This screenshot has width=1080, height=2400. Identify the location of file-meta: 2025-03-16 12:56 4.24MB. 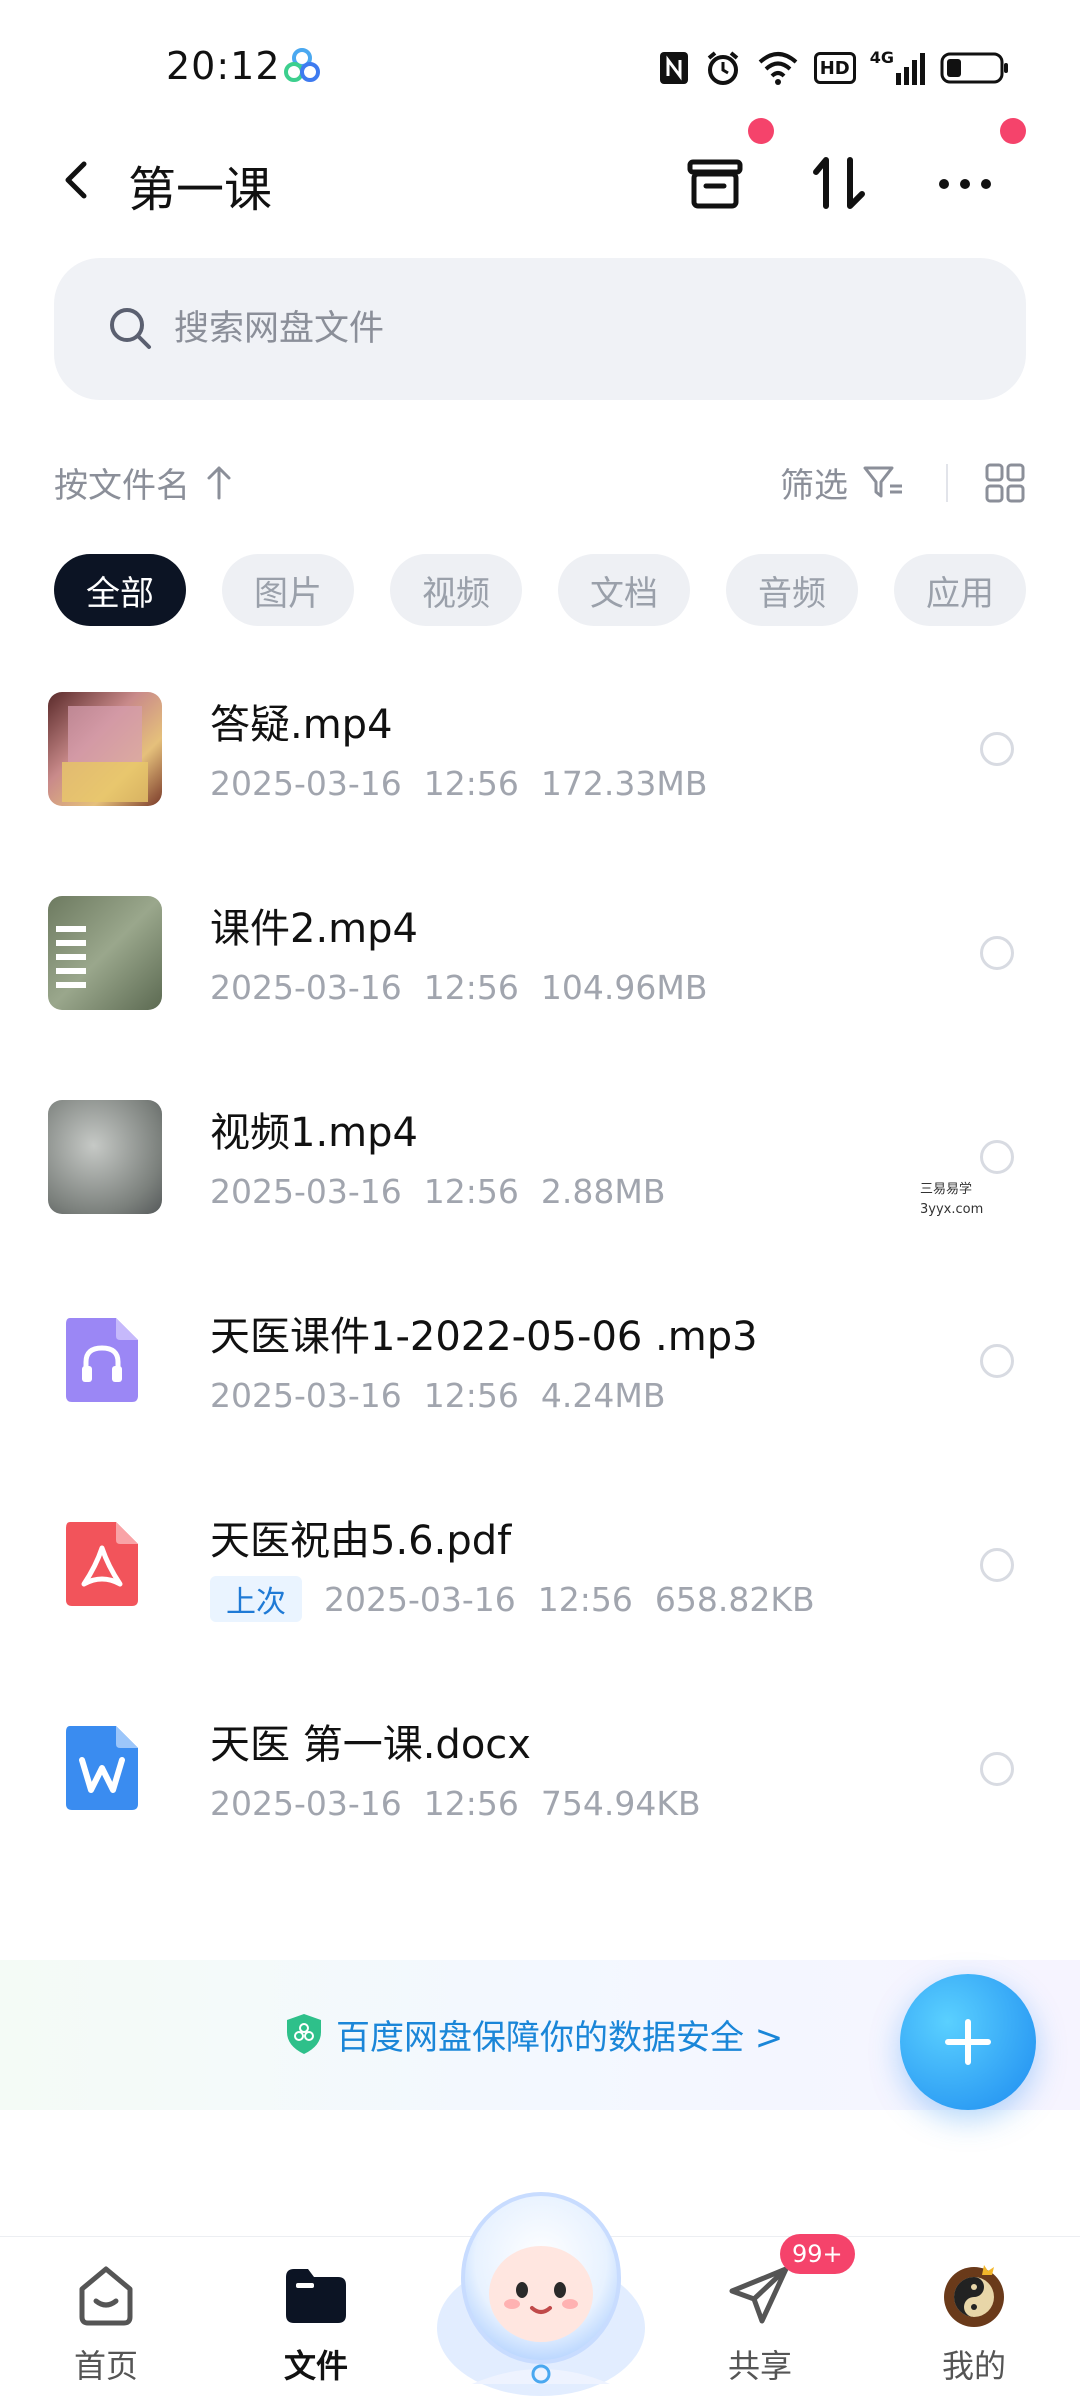
(437, 1395).